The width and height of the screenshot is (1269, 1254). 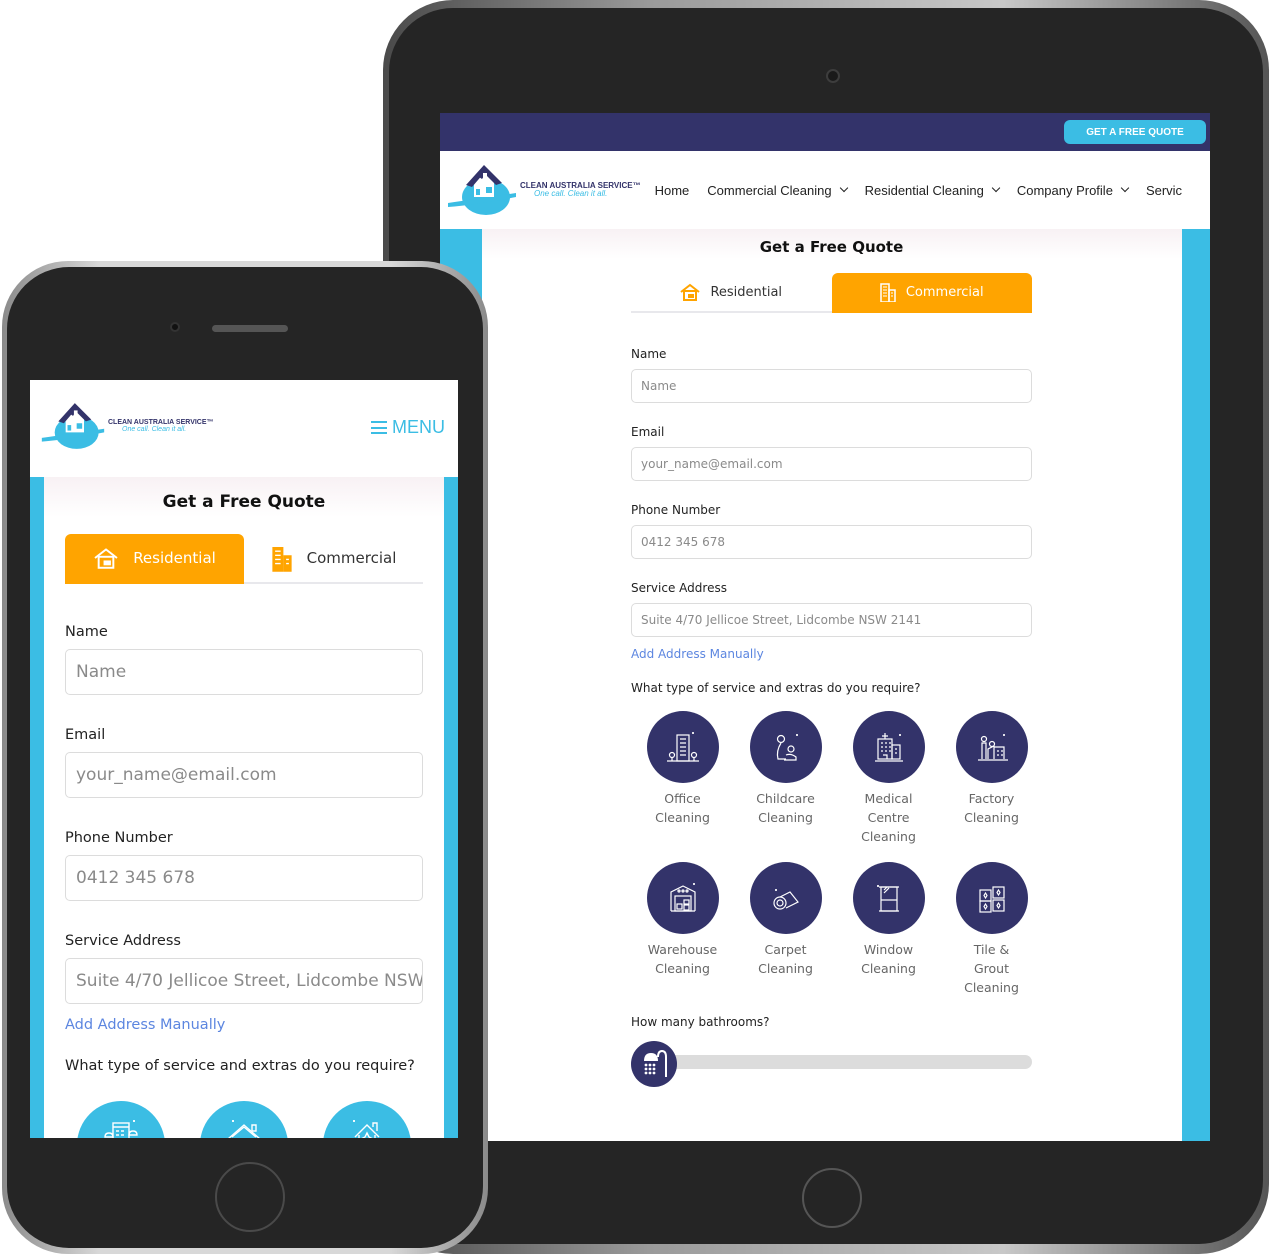 I want to click on nav-item-home: Home, so click(x=672, y=190).